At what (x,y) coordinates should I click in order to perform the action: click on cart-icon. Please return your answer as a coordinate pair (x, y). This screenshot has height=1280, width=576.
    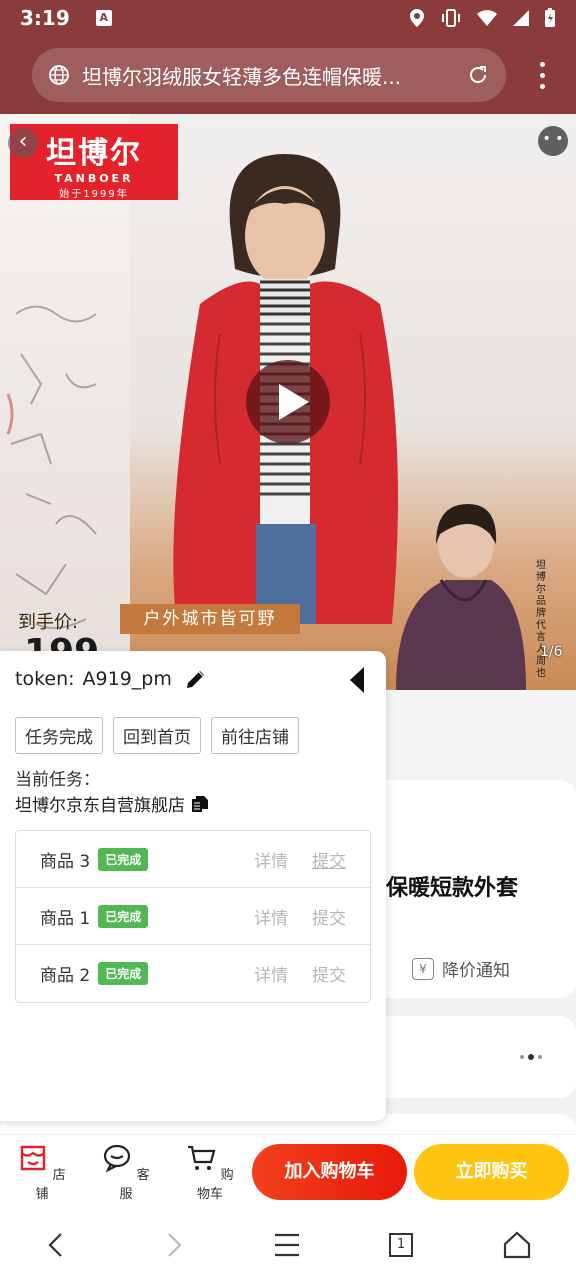
    Looking at the image, I should click on (202, 1157).